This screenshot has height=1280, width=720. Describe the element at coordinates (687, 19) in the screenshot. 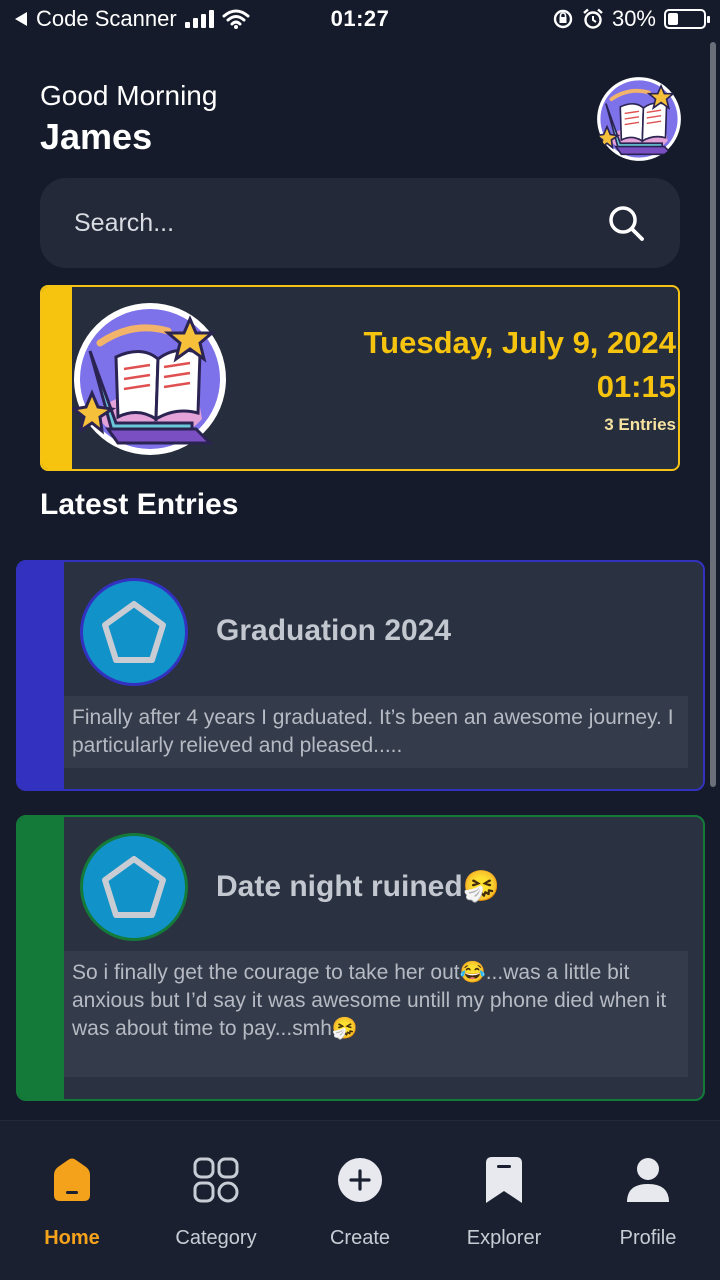

I see `battery-icon` at that location.